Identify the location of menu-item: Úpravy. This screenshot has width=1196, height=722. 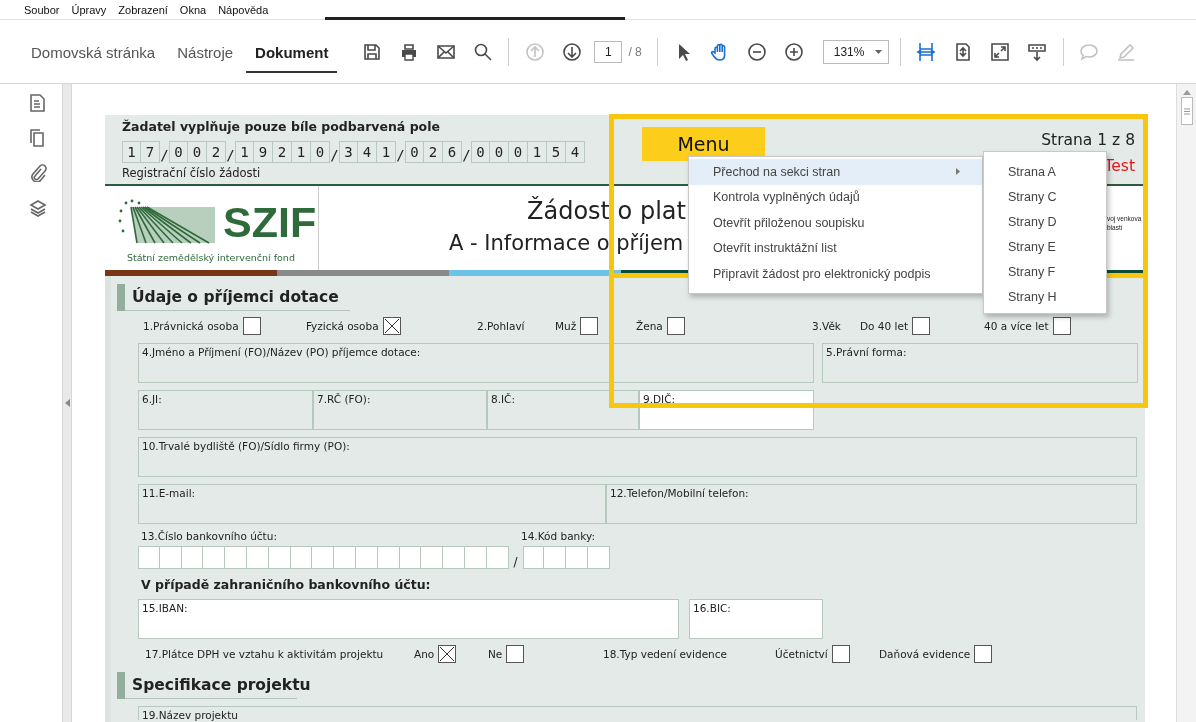
(89, 9).